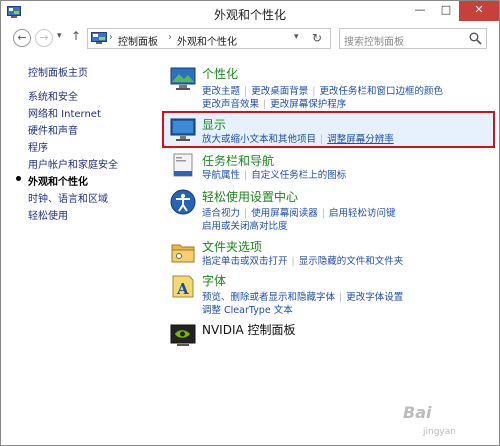 This screenshot has width=500, height=446. I want to click on fonts-icon: A, so click(183, 286).